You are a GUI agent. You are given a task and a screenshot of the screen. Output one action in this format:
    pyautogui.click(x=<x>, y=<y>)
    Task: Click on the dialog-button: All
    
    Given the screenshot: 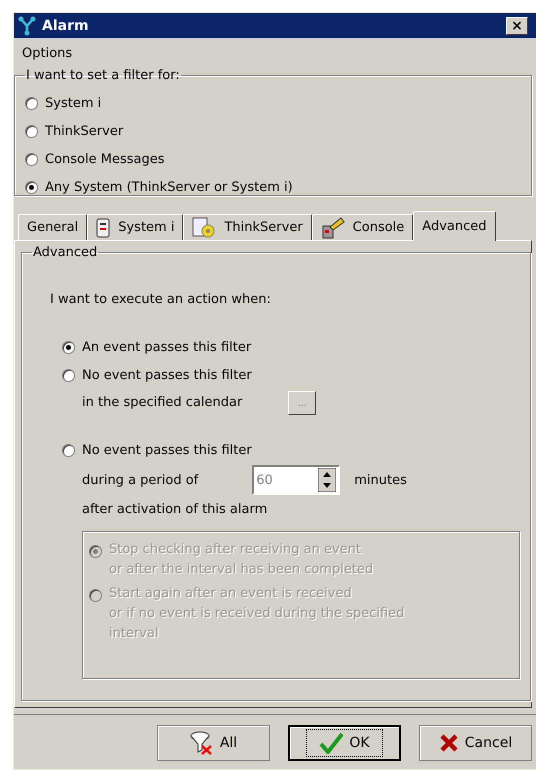 What is the action you would take?
    pyautogui.click(x=213, y=743)
    